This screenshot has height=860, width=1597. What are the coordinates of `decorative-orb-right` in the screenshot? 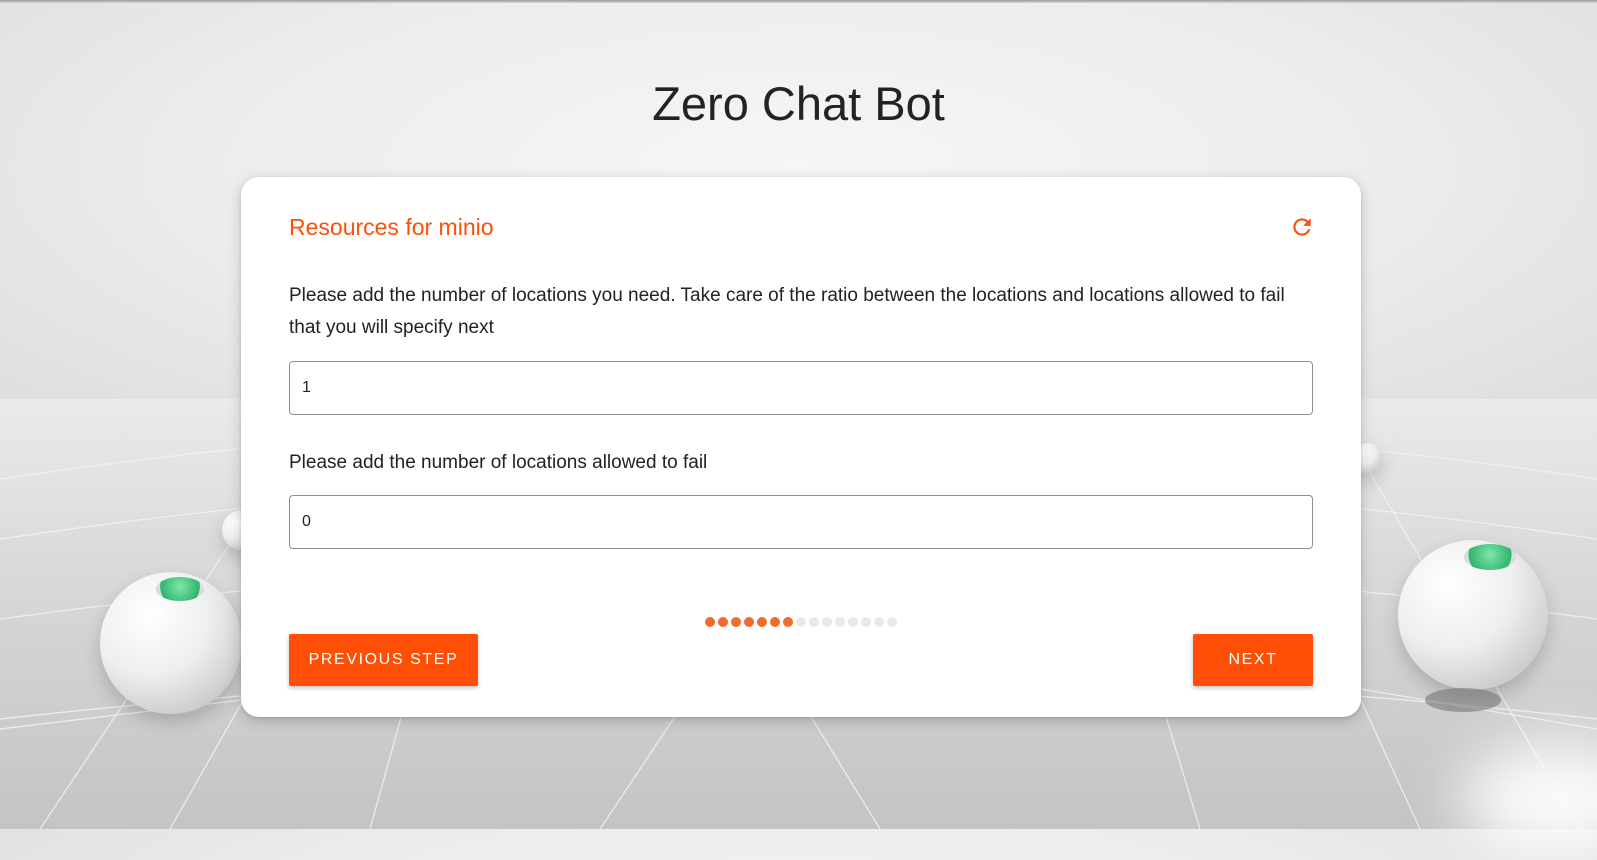 It's located at (1473, 615).